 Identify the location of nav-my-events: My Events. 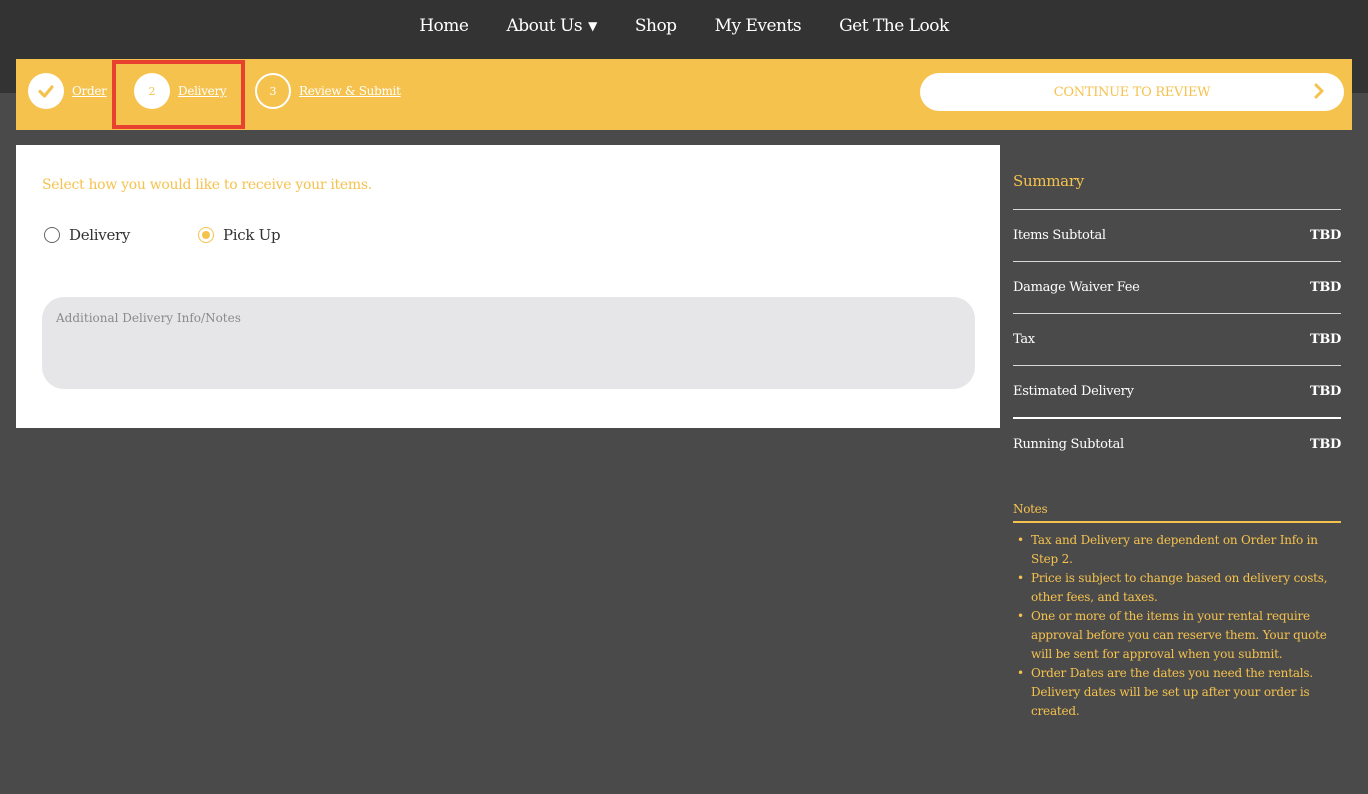
(758, 26).